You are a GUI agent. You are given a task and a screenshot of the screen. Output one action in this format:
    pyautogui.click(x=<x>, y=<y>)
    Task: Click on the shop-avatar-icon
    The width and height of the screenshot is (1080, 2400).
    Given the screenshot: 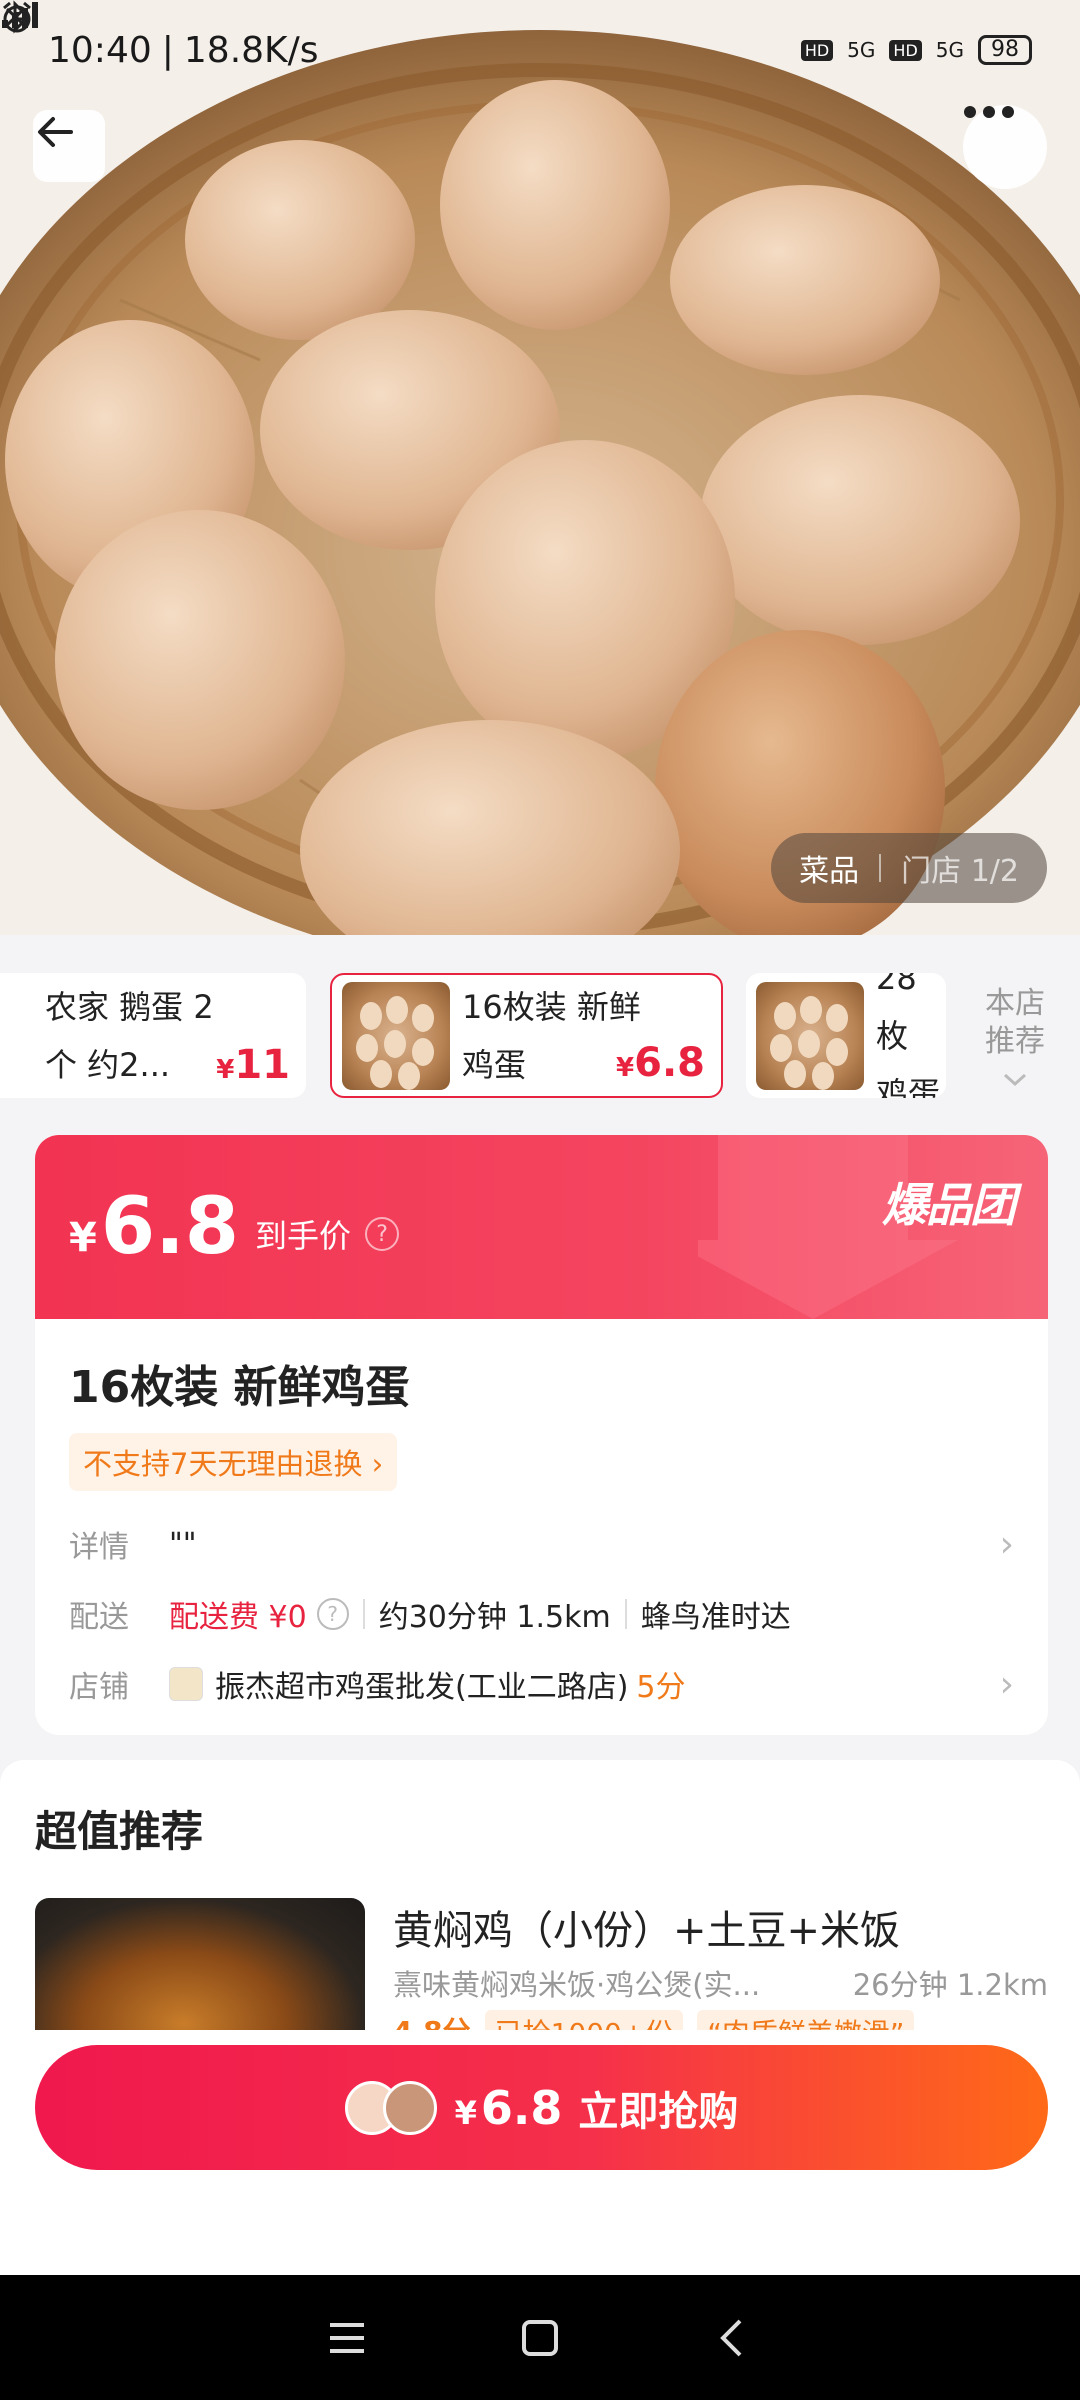 What is the action you would take?
    pyautogui.click(x=186, y=1684)
    